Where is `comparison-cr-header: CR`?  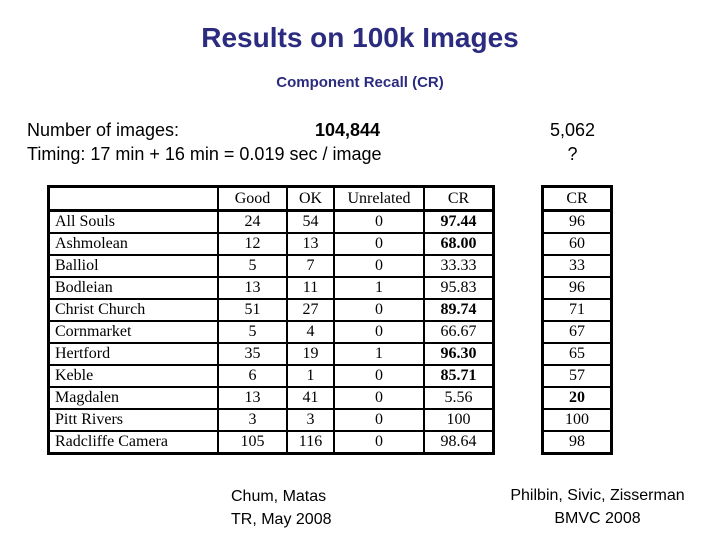 comparison-cr-header: CR is located at coordinates (577, 198).